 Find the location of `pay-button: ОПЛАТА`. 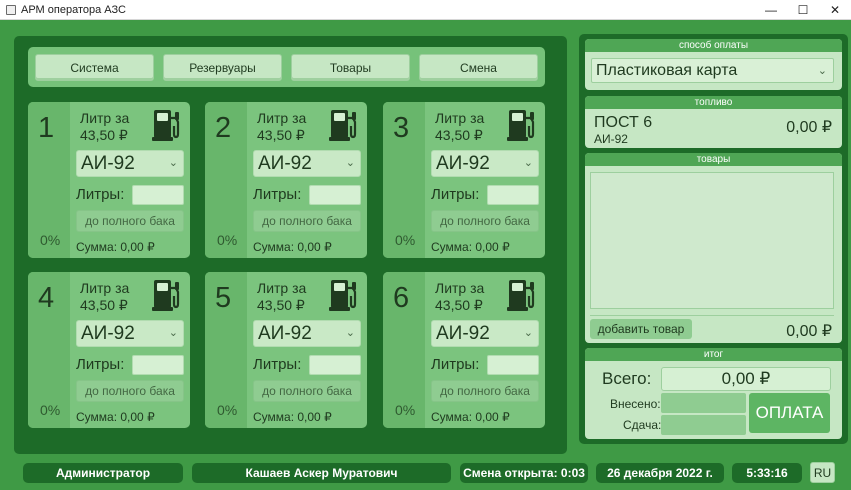

pay-button: ОПЛАТА is located at coordinates (789, 413).